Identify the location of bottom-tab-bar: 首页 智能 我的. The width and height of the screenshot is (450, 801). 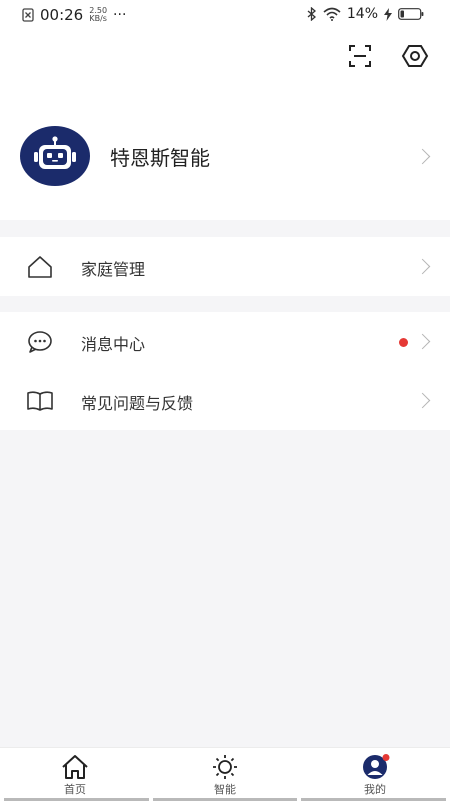
(225, 774).